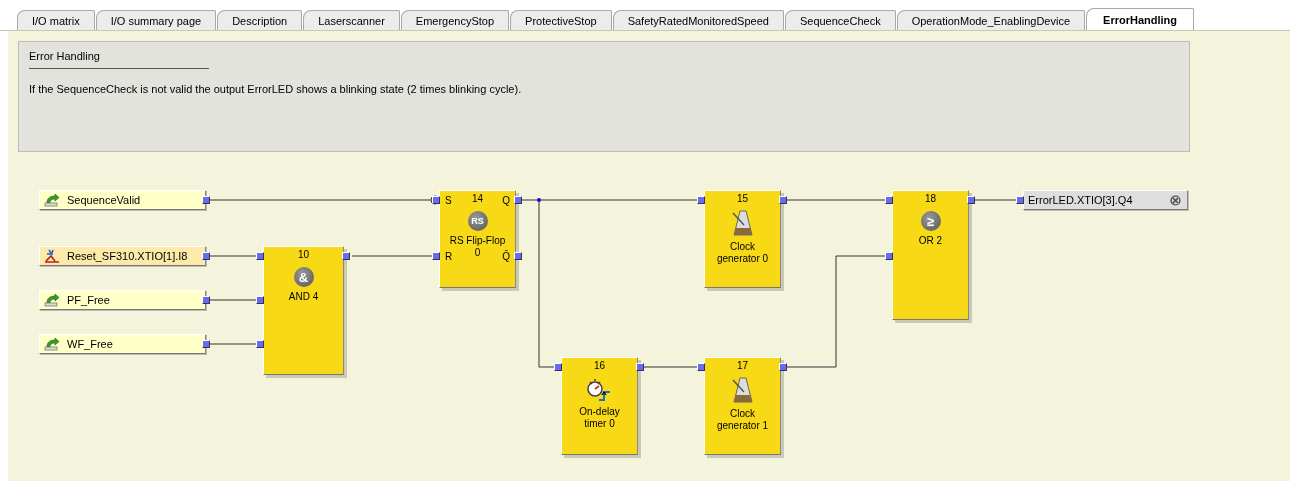 The image size is (1290, 481). I want to click on input-variable: SequenceValid, so click(122, 200).